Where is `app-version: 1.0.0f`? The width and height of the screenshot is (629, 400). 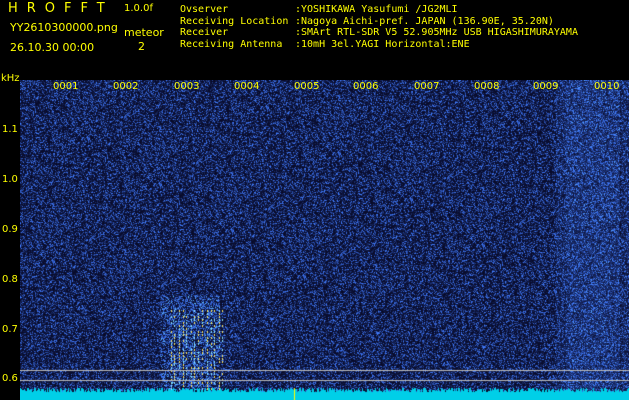 app-version: 1.0.0f is located at coordinates (138, 8).